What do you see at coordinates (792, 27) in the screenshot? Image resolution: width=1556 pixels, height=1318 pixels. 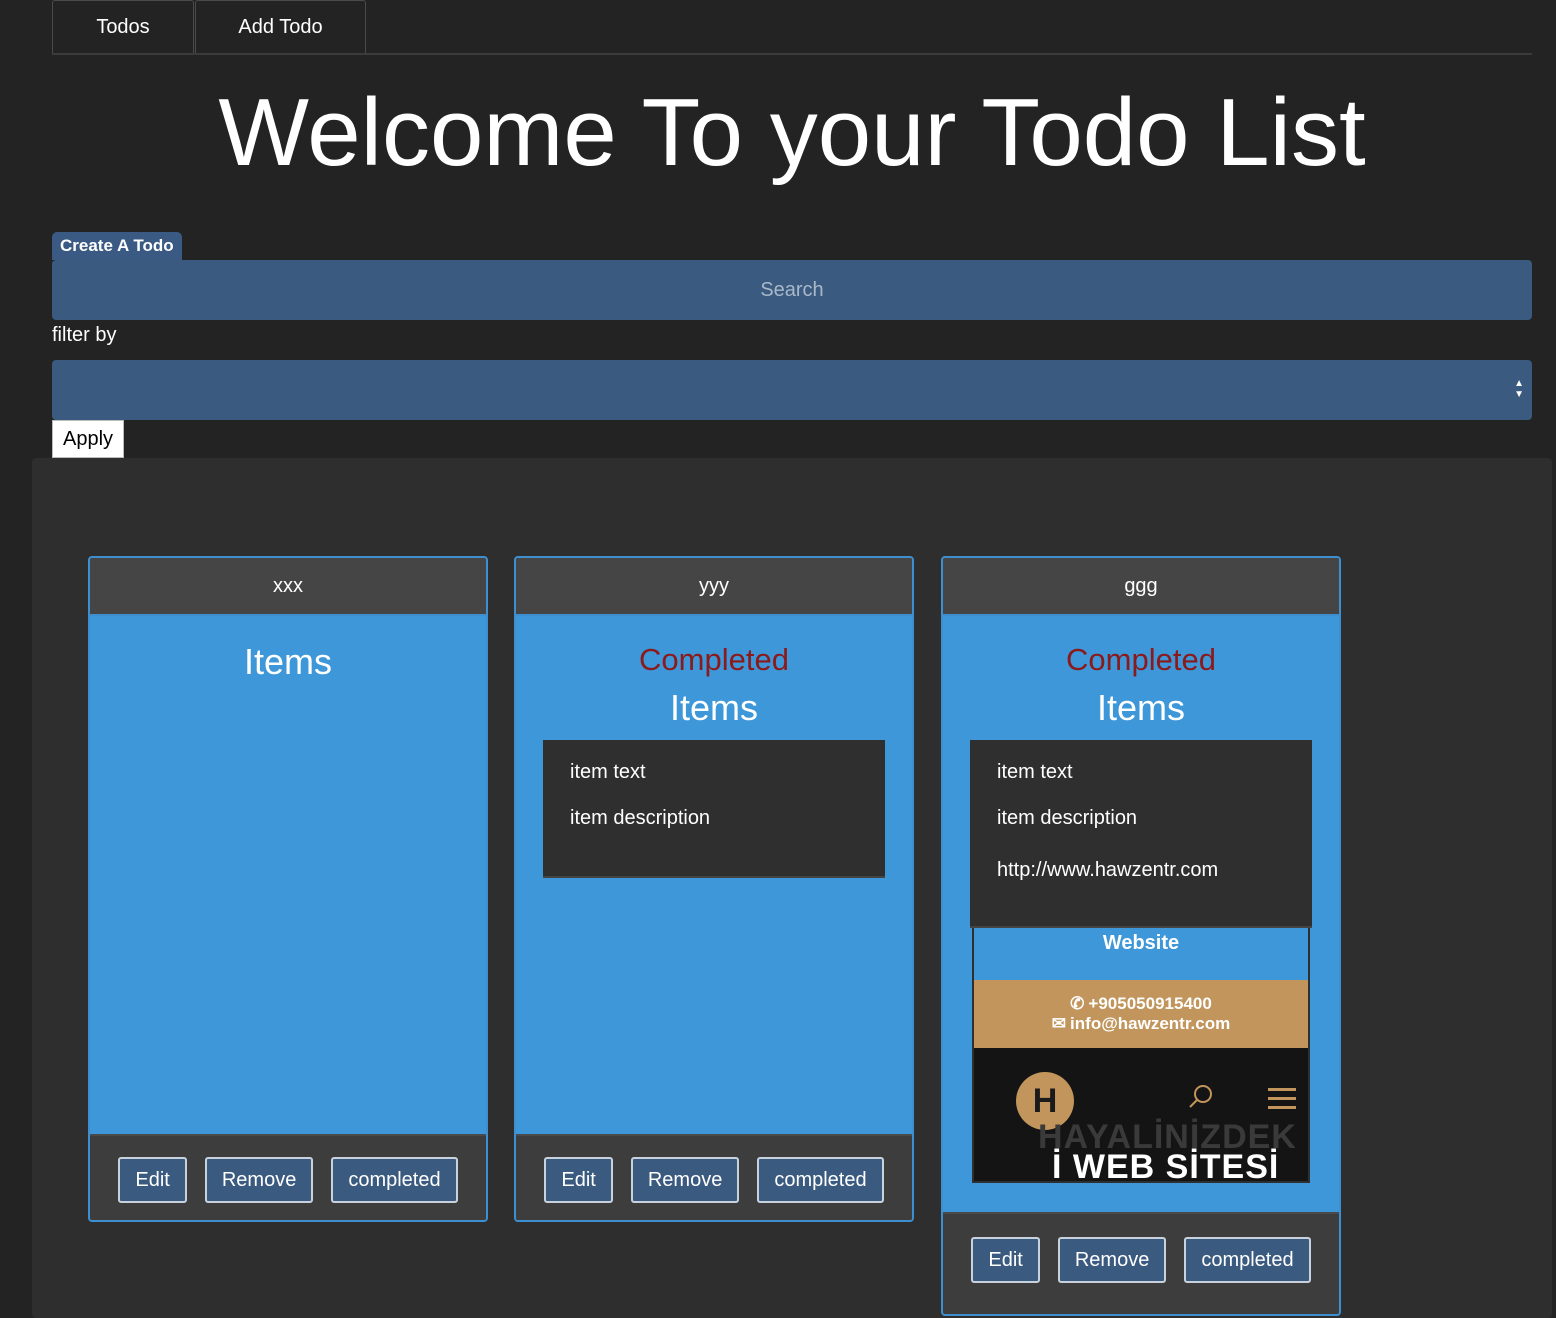 I see `tab-bar: Todos Add Todo` at bounding box center [792, 27].